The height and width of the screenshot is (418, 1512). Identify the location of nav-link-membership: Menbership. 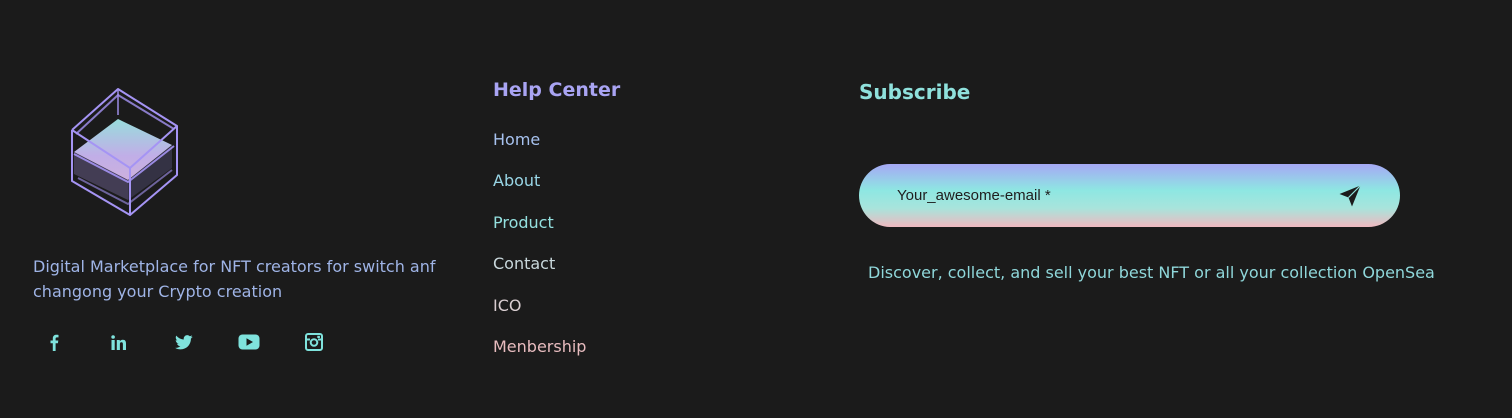
(539, 355).